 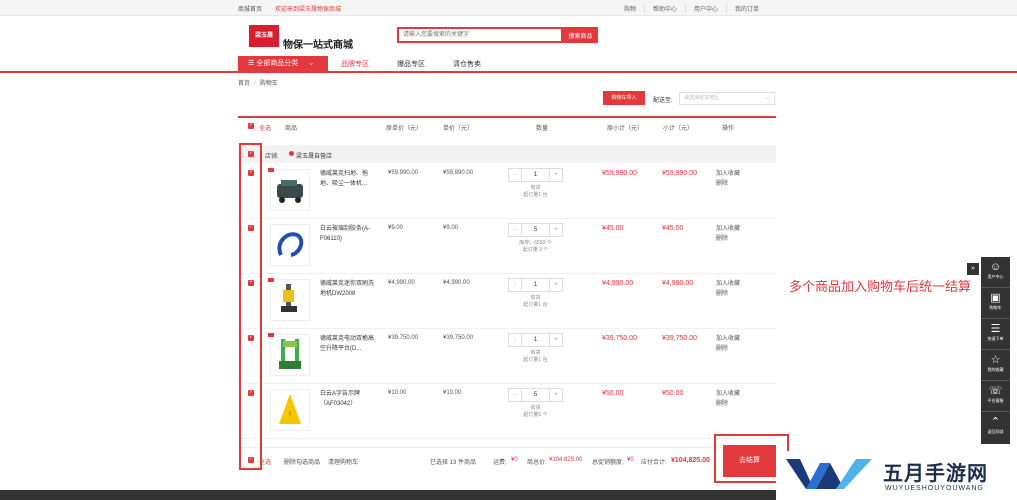 I want to click on orig-price: ¥10.00, so click(x=397, y=393).